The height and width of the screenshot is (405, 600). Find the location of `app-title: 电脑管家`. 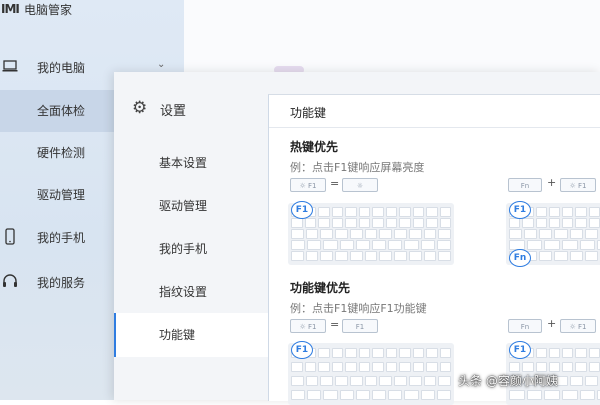

app-title: 电脑管家 is located at coordinates (48, 10).